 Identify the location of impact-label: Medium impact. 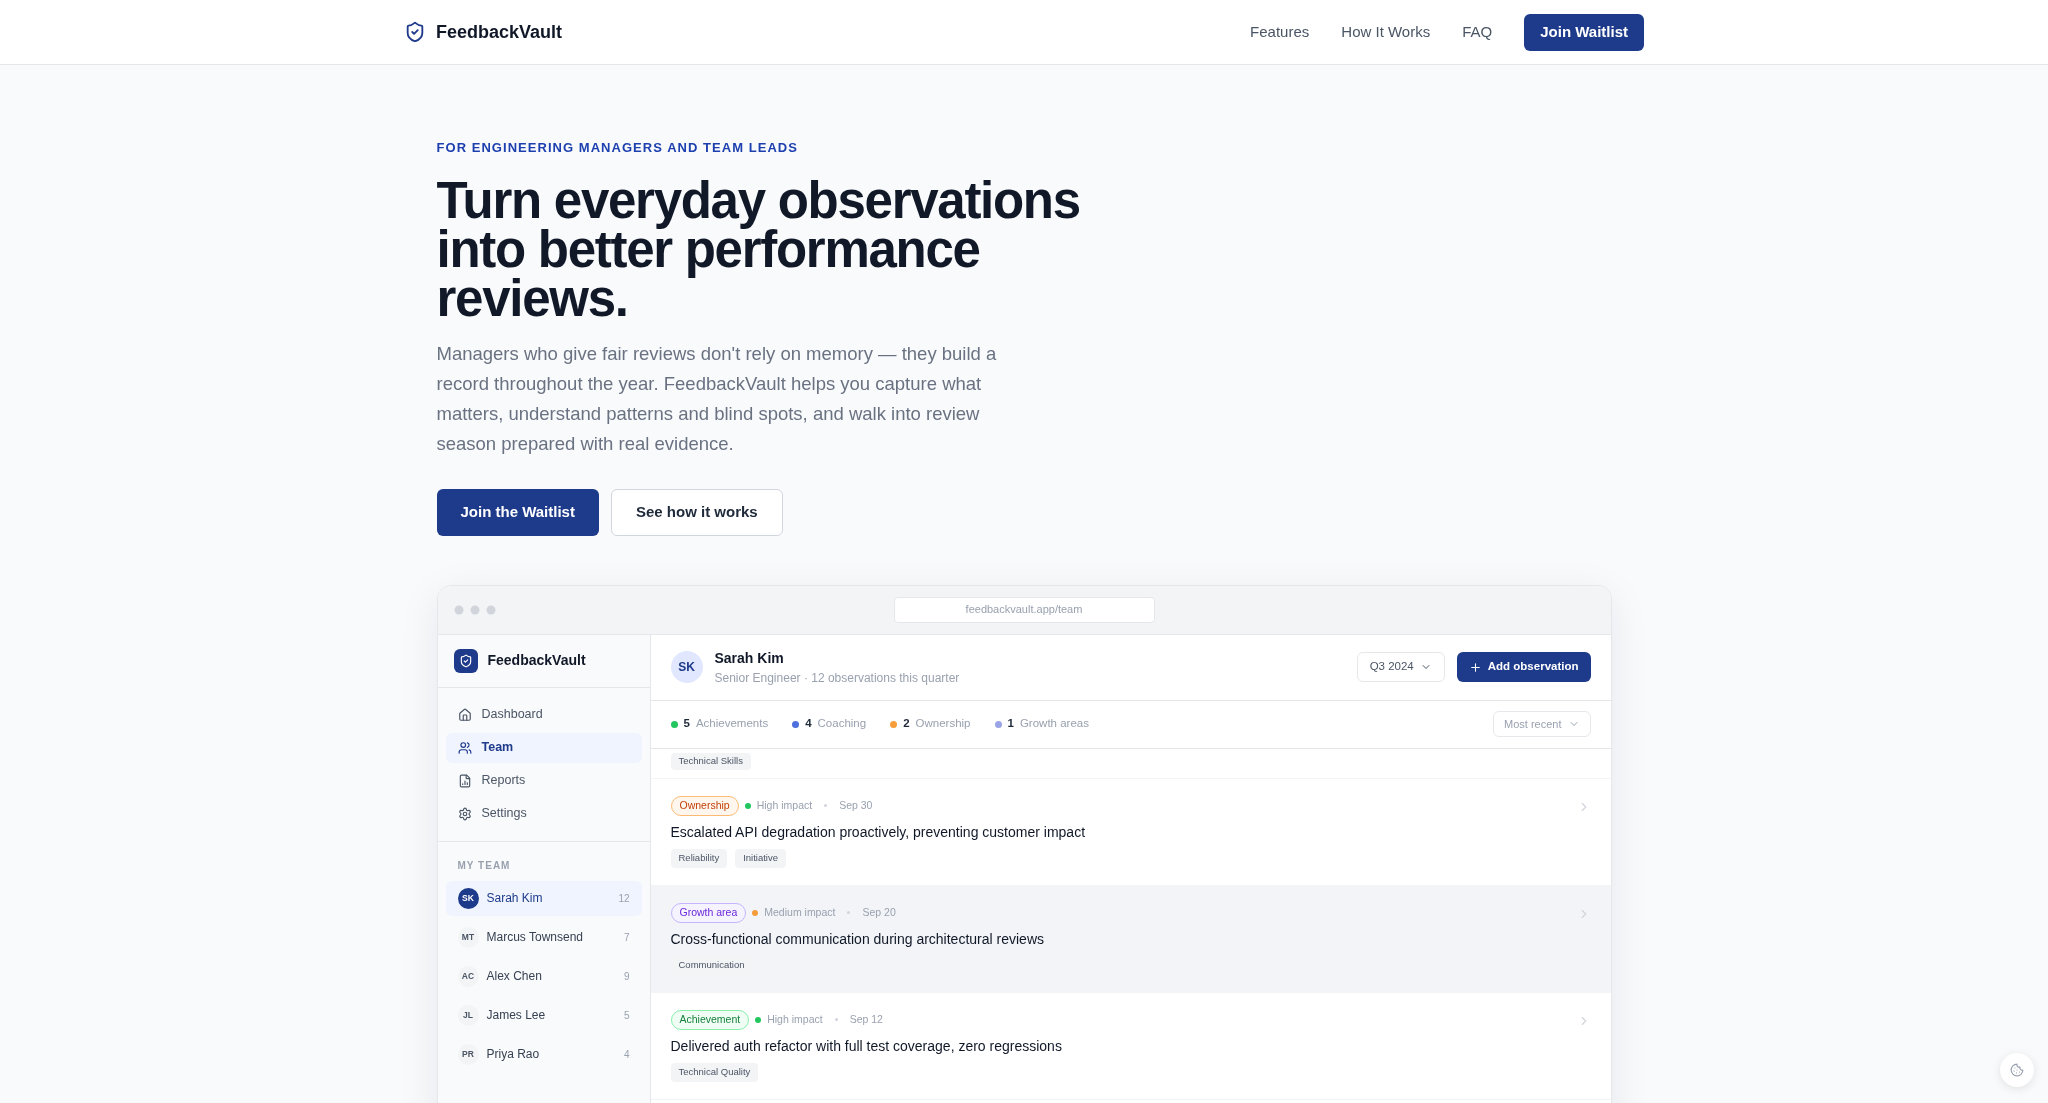
(800, 912).